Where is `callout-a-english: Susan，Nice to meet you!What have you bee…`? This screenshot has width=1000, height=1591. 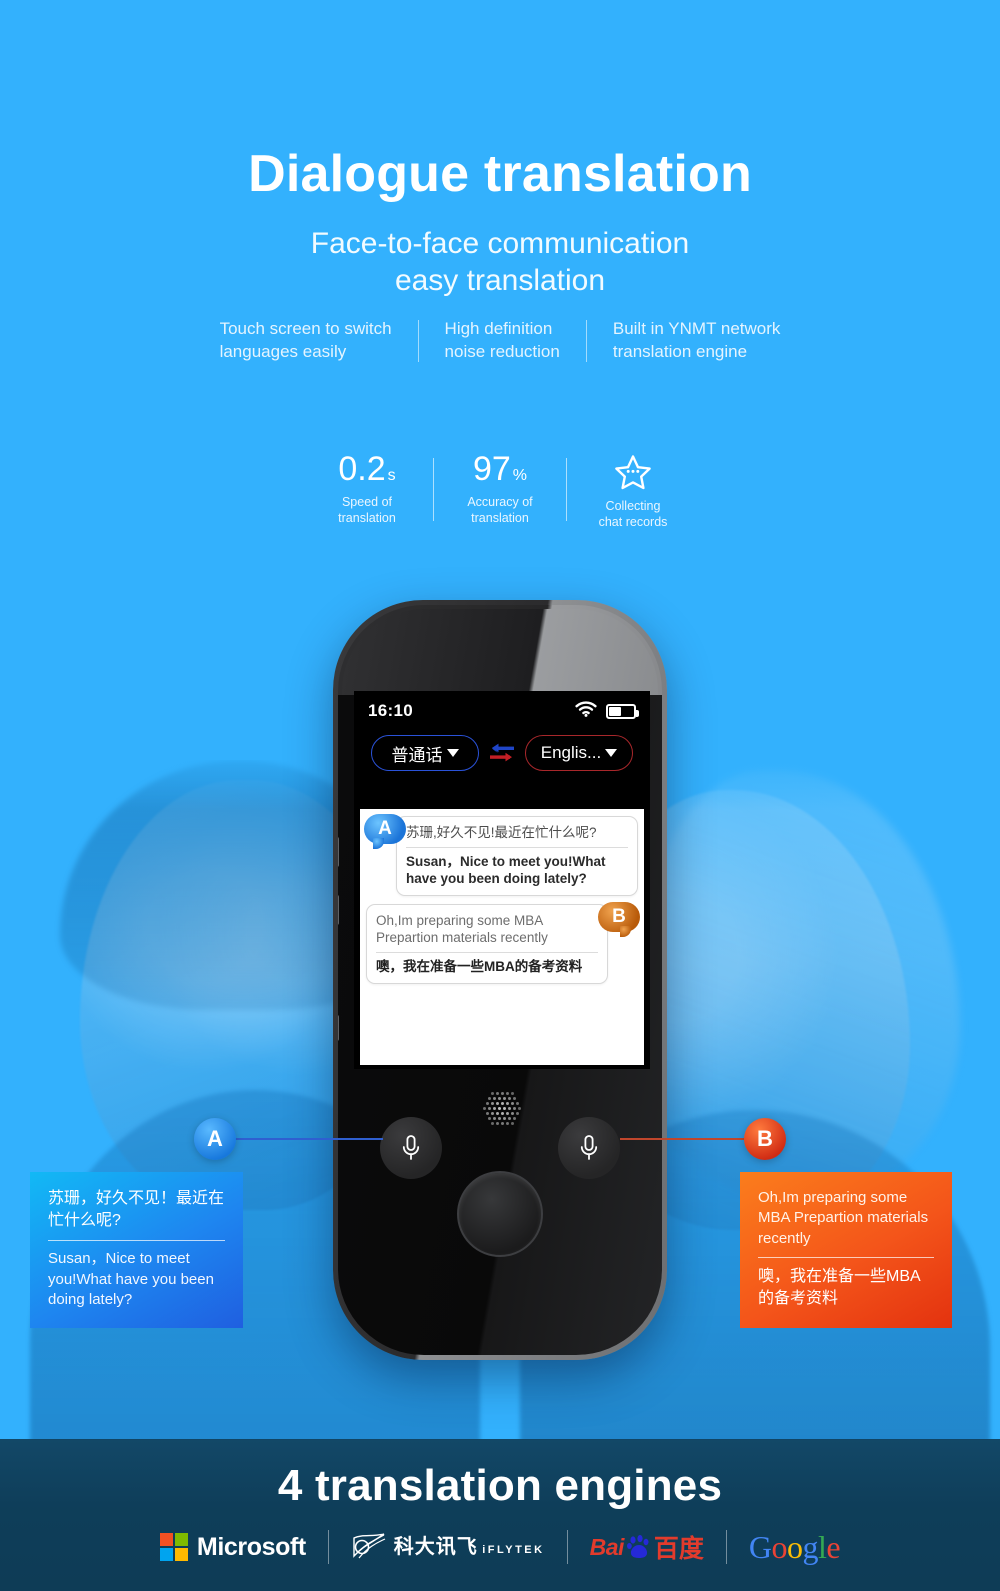 callout-a-english: Susan，Nice to meet you!What have you bee… is located at coordinates (131, 1279).